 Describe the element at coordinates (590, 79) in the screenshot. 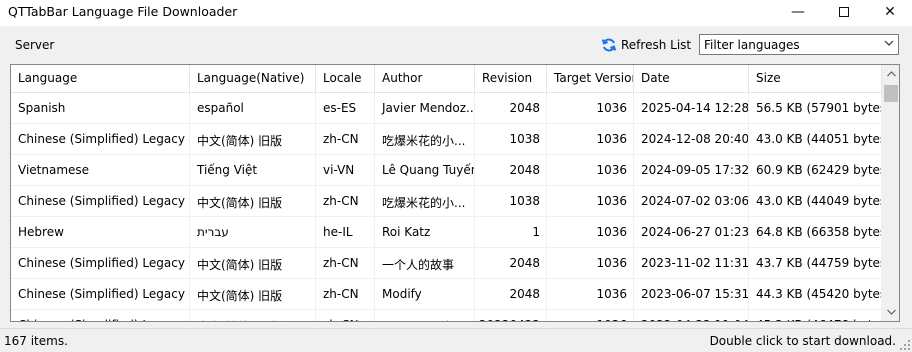

I see `column-header-target-version: Target Version` at that location.